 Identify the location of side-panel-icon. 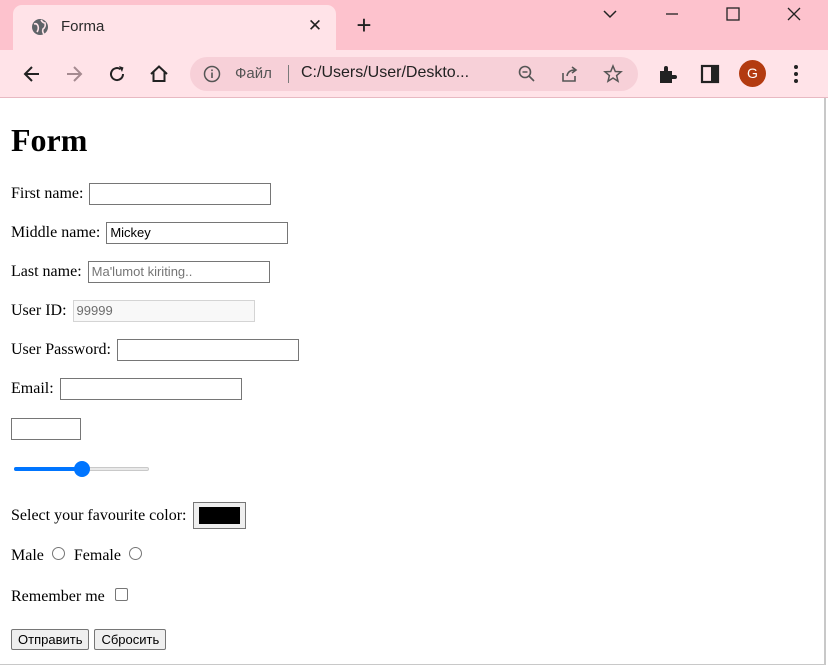
(710, 74).